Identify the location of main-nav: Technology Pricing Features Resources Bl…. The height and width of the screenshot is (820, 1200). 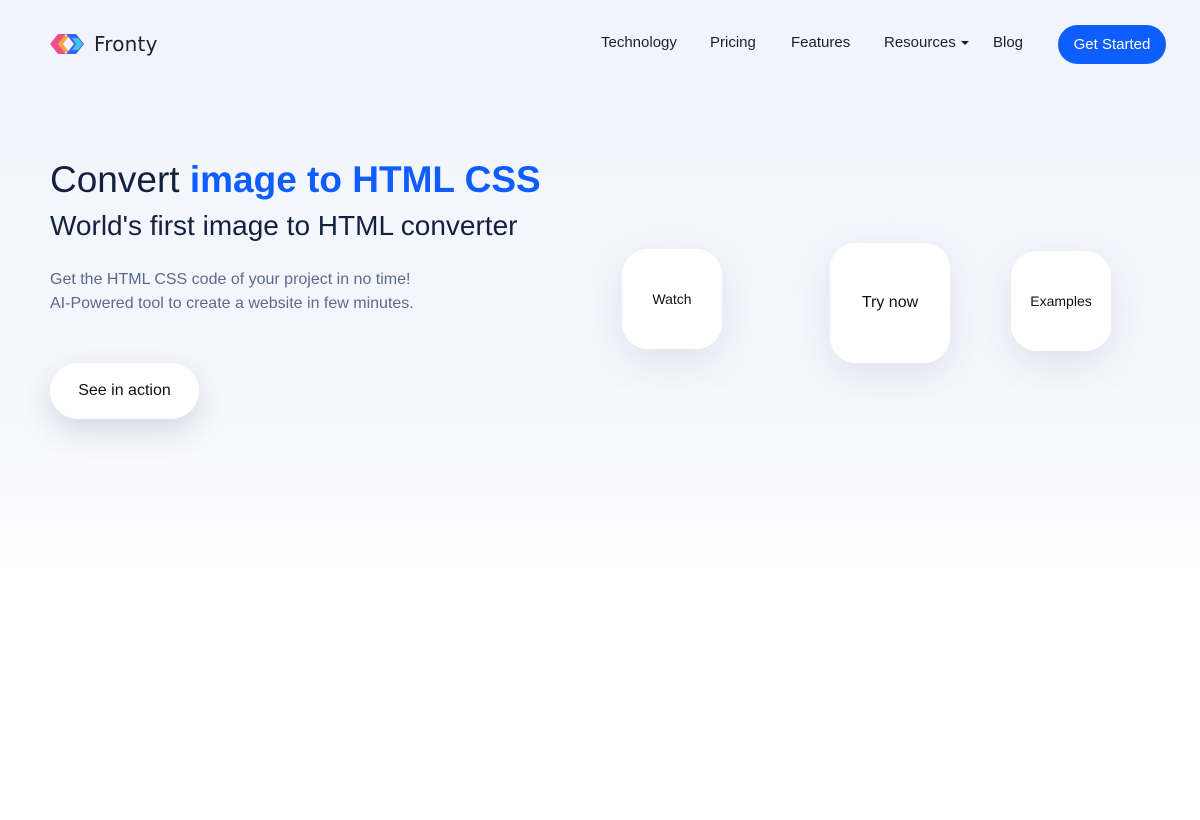
(600, 44).